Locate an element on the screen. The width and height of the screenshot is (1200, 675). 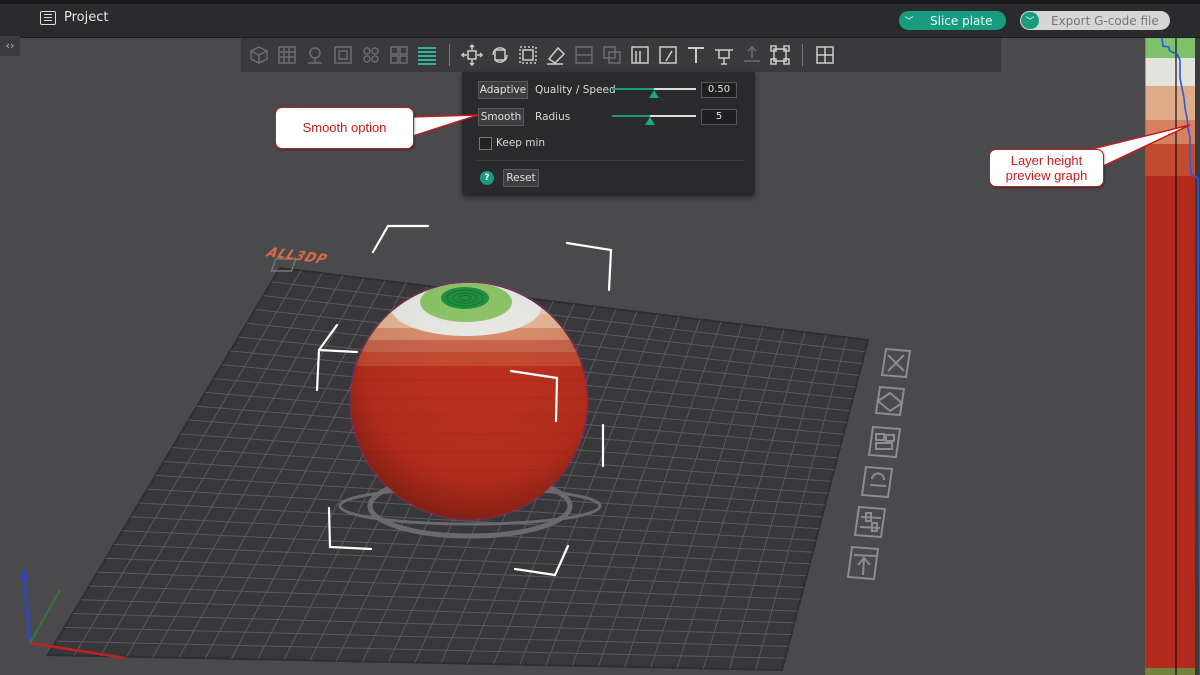
seam-paint-icon is located at coordinates (668, 55).